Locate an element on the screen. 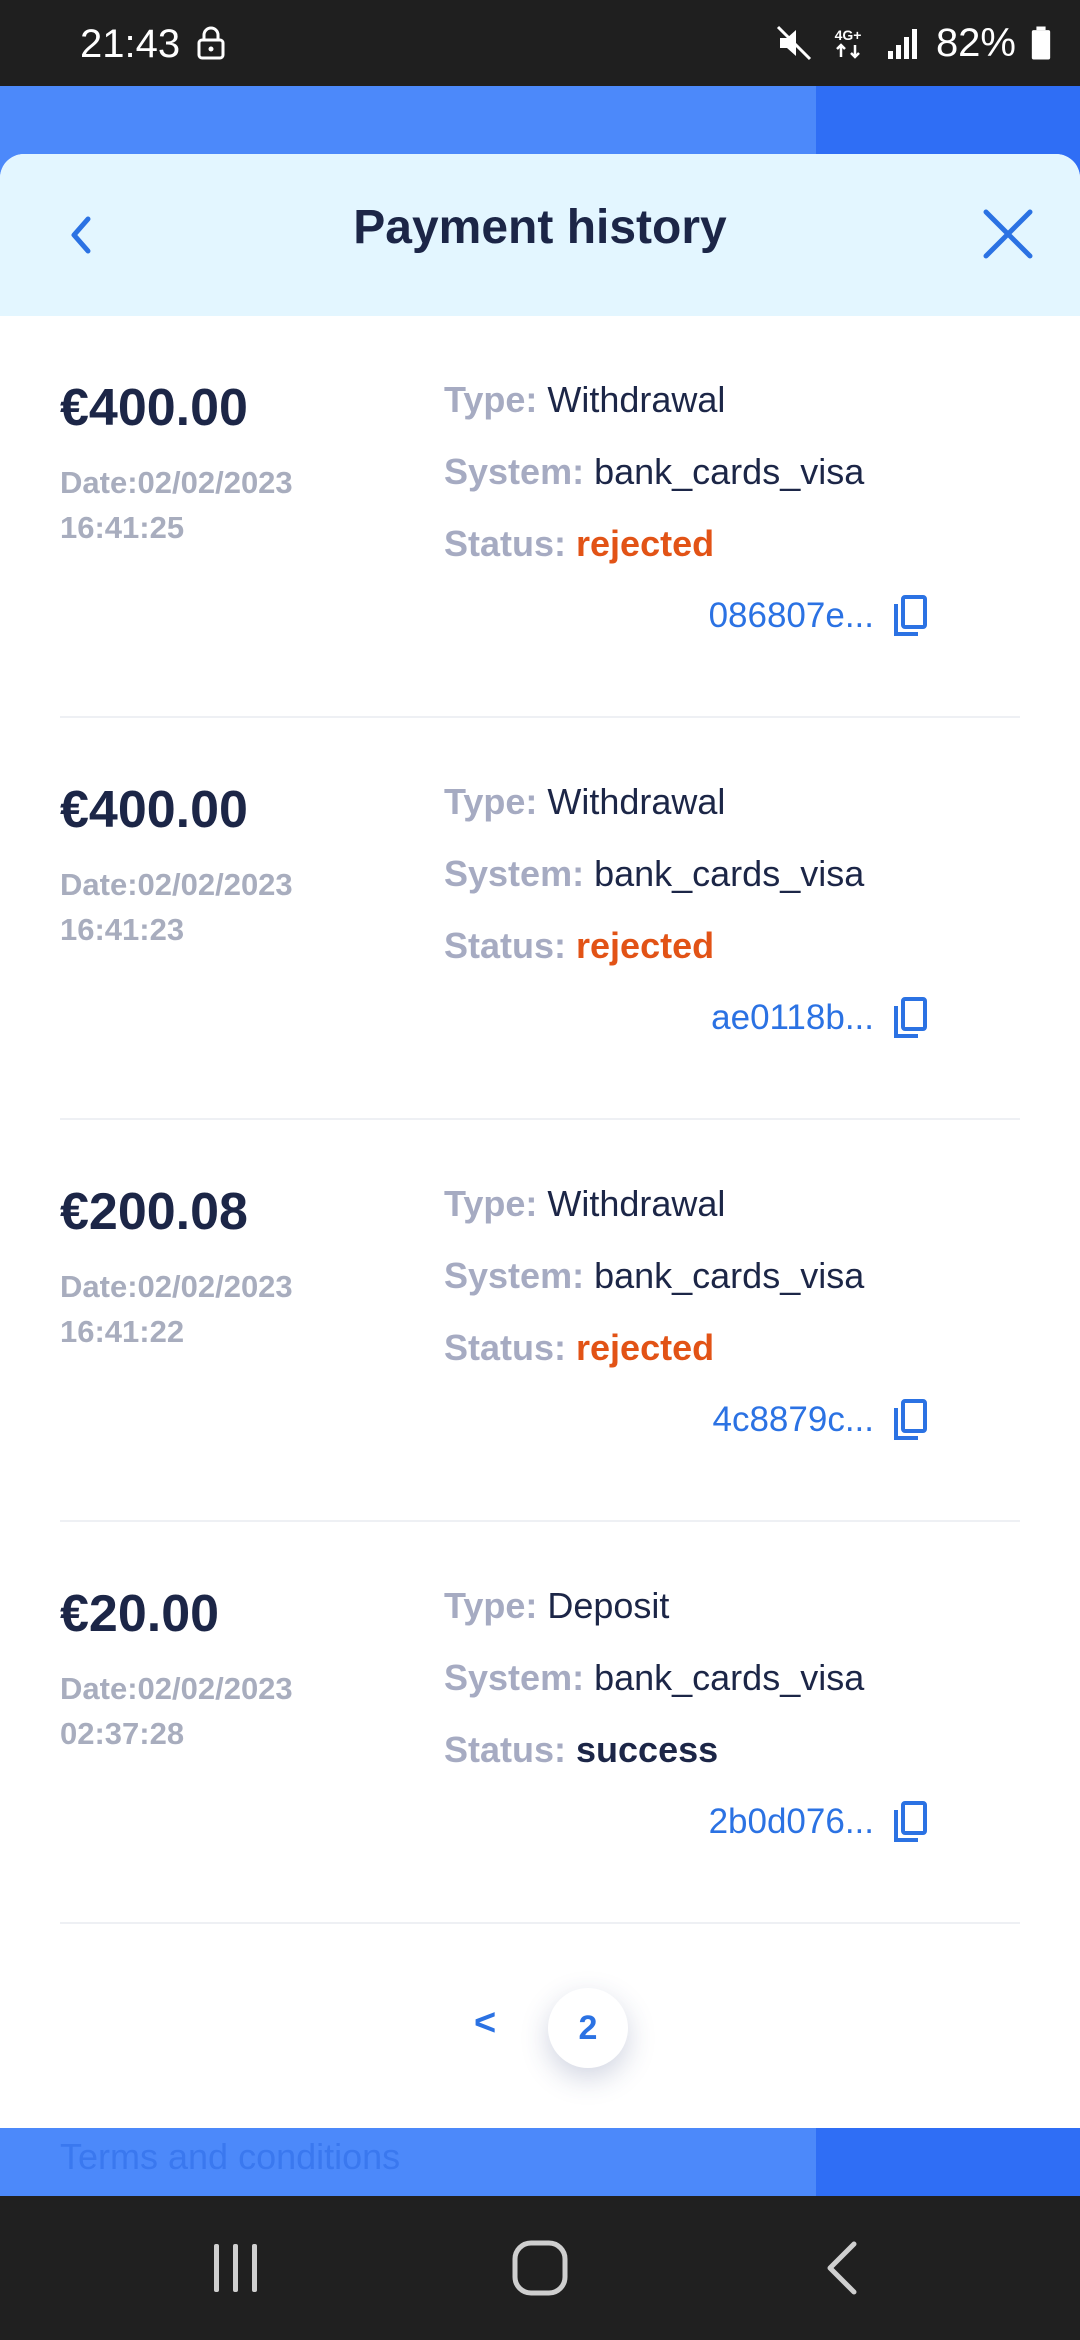 This screenshot has height=2340, width=1080. status-field: Status: success is located at coordinates (654, 1762).